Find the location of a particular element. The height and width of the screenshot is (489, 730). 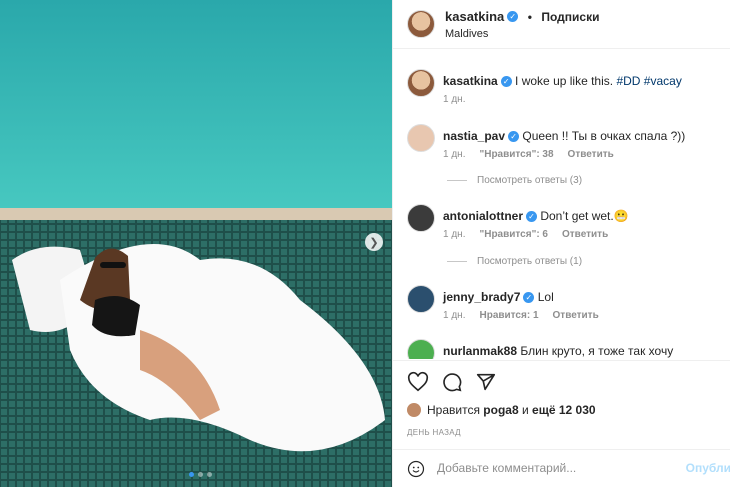

likes-summary: Нравится poga8 и ещё 12 030 is located at coordinates (501, 410).